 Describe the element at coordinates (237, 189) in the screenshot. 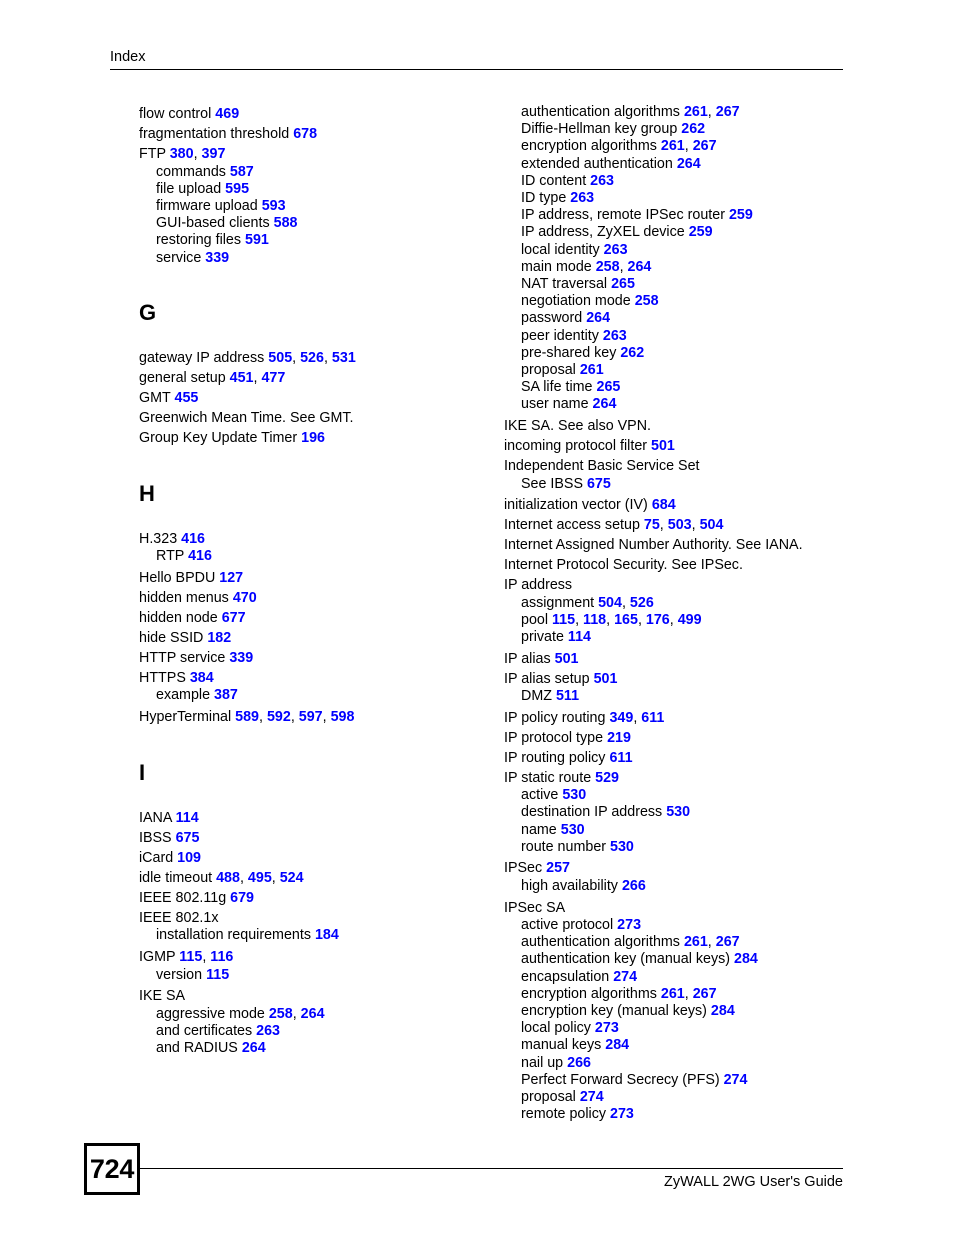

I see `page-reference: 595` at that location.